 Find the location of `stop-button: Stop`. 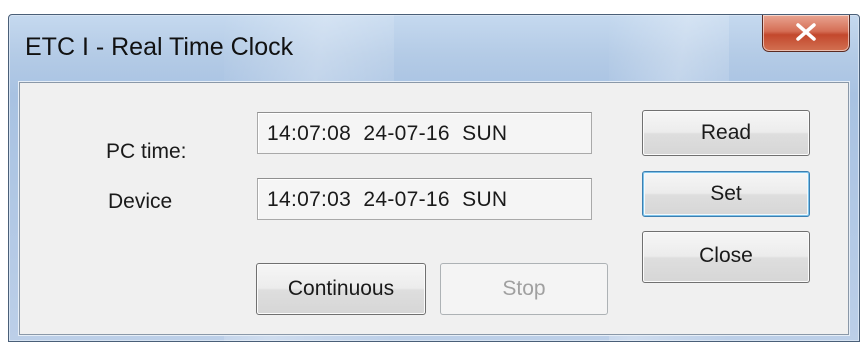

stop-button: Stop is located at coordinates (524, 289).